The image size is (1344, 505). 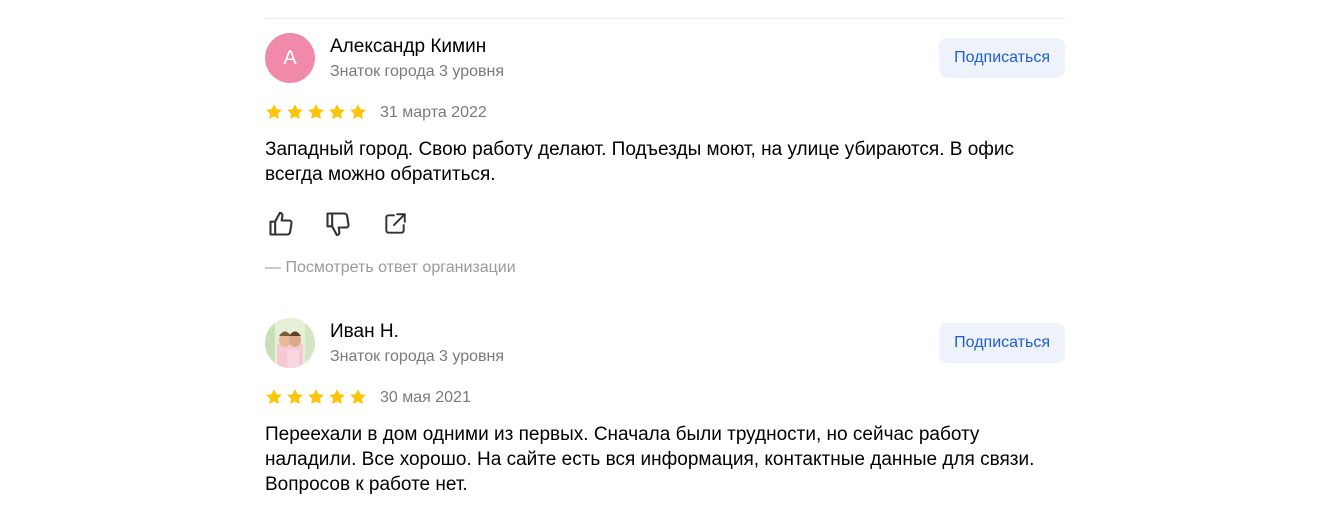 What do you see at coordinates (665, 224) in the screenshot?
I see `review-actions` at bounding box center [665, 224].